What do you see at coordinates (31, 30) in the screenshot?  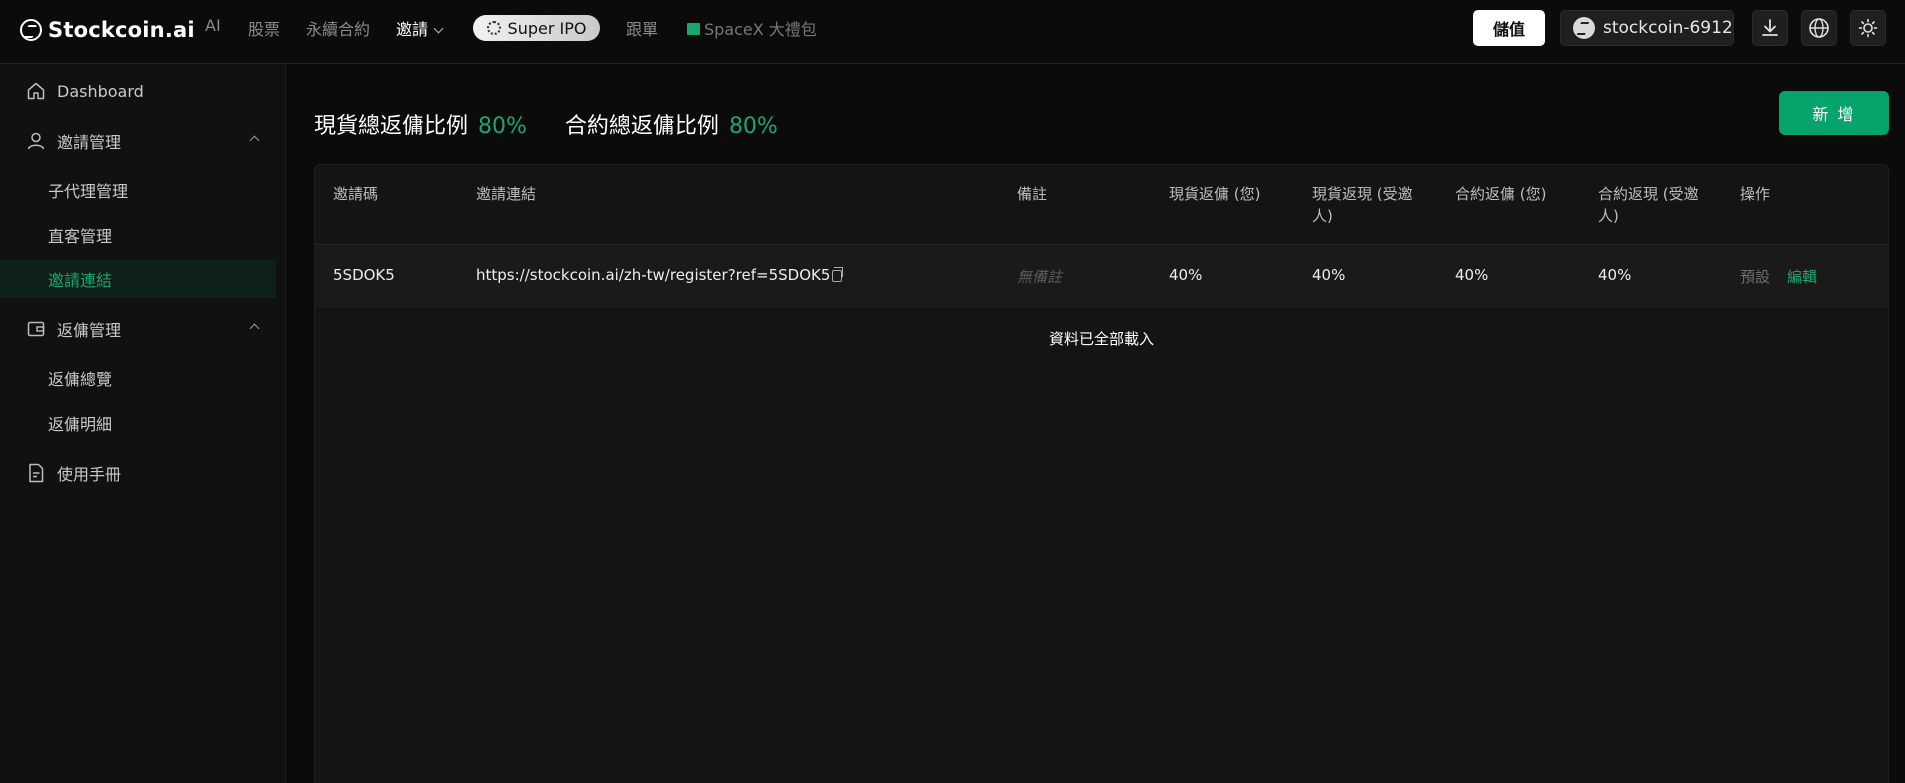 I see `stockcoin-logo-icon` at bounding box center [31, 30].